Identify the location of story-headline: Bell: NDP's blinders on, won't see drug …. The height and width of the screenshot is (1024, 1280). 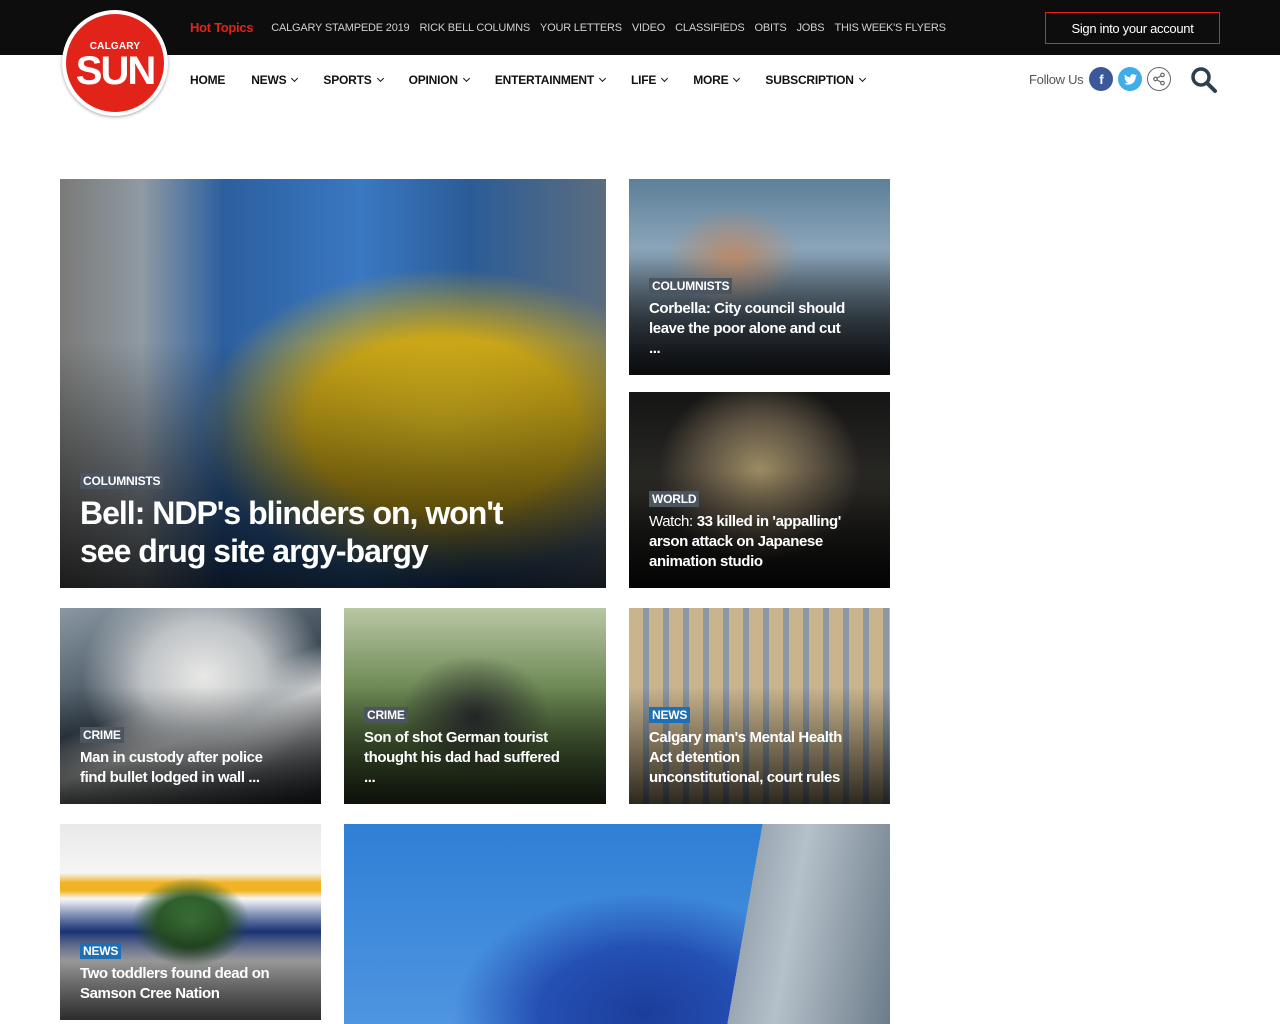
(313, 532).